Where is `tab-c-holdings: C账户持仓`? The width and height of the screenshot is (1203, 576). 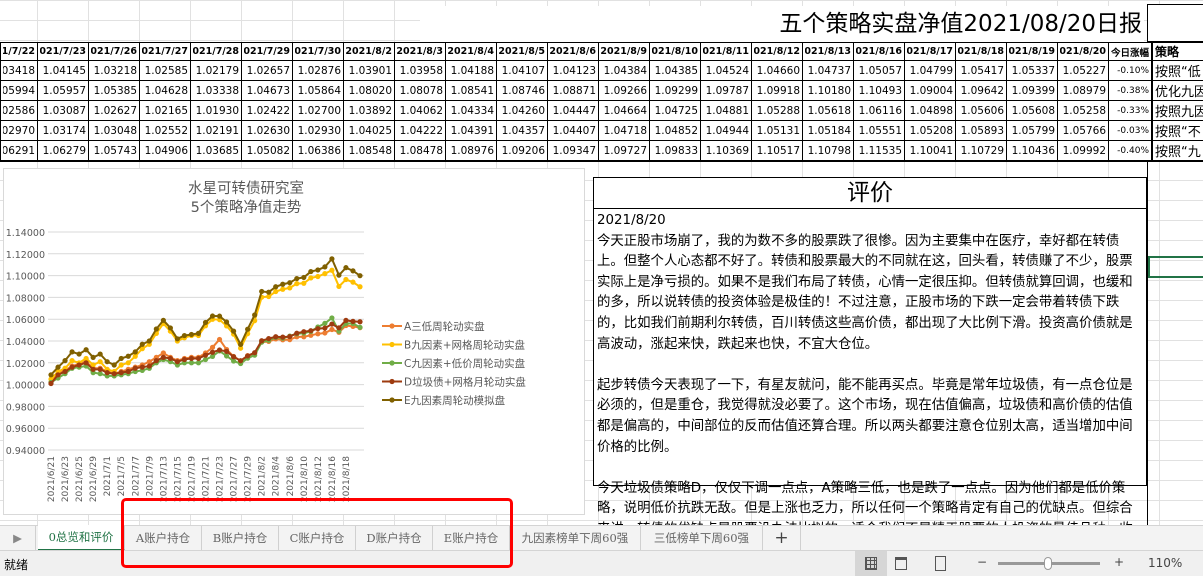 tab-c-holdings: C账户持仓 is located at coordinates (317, 538).